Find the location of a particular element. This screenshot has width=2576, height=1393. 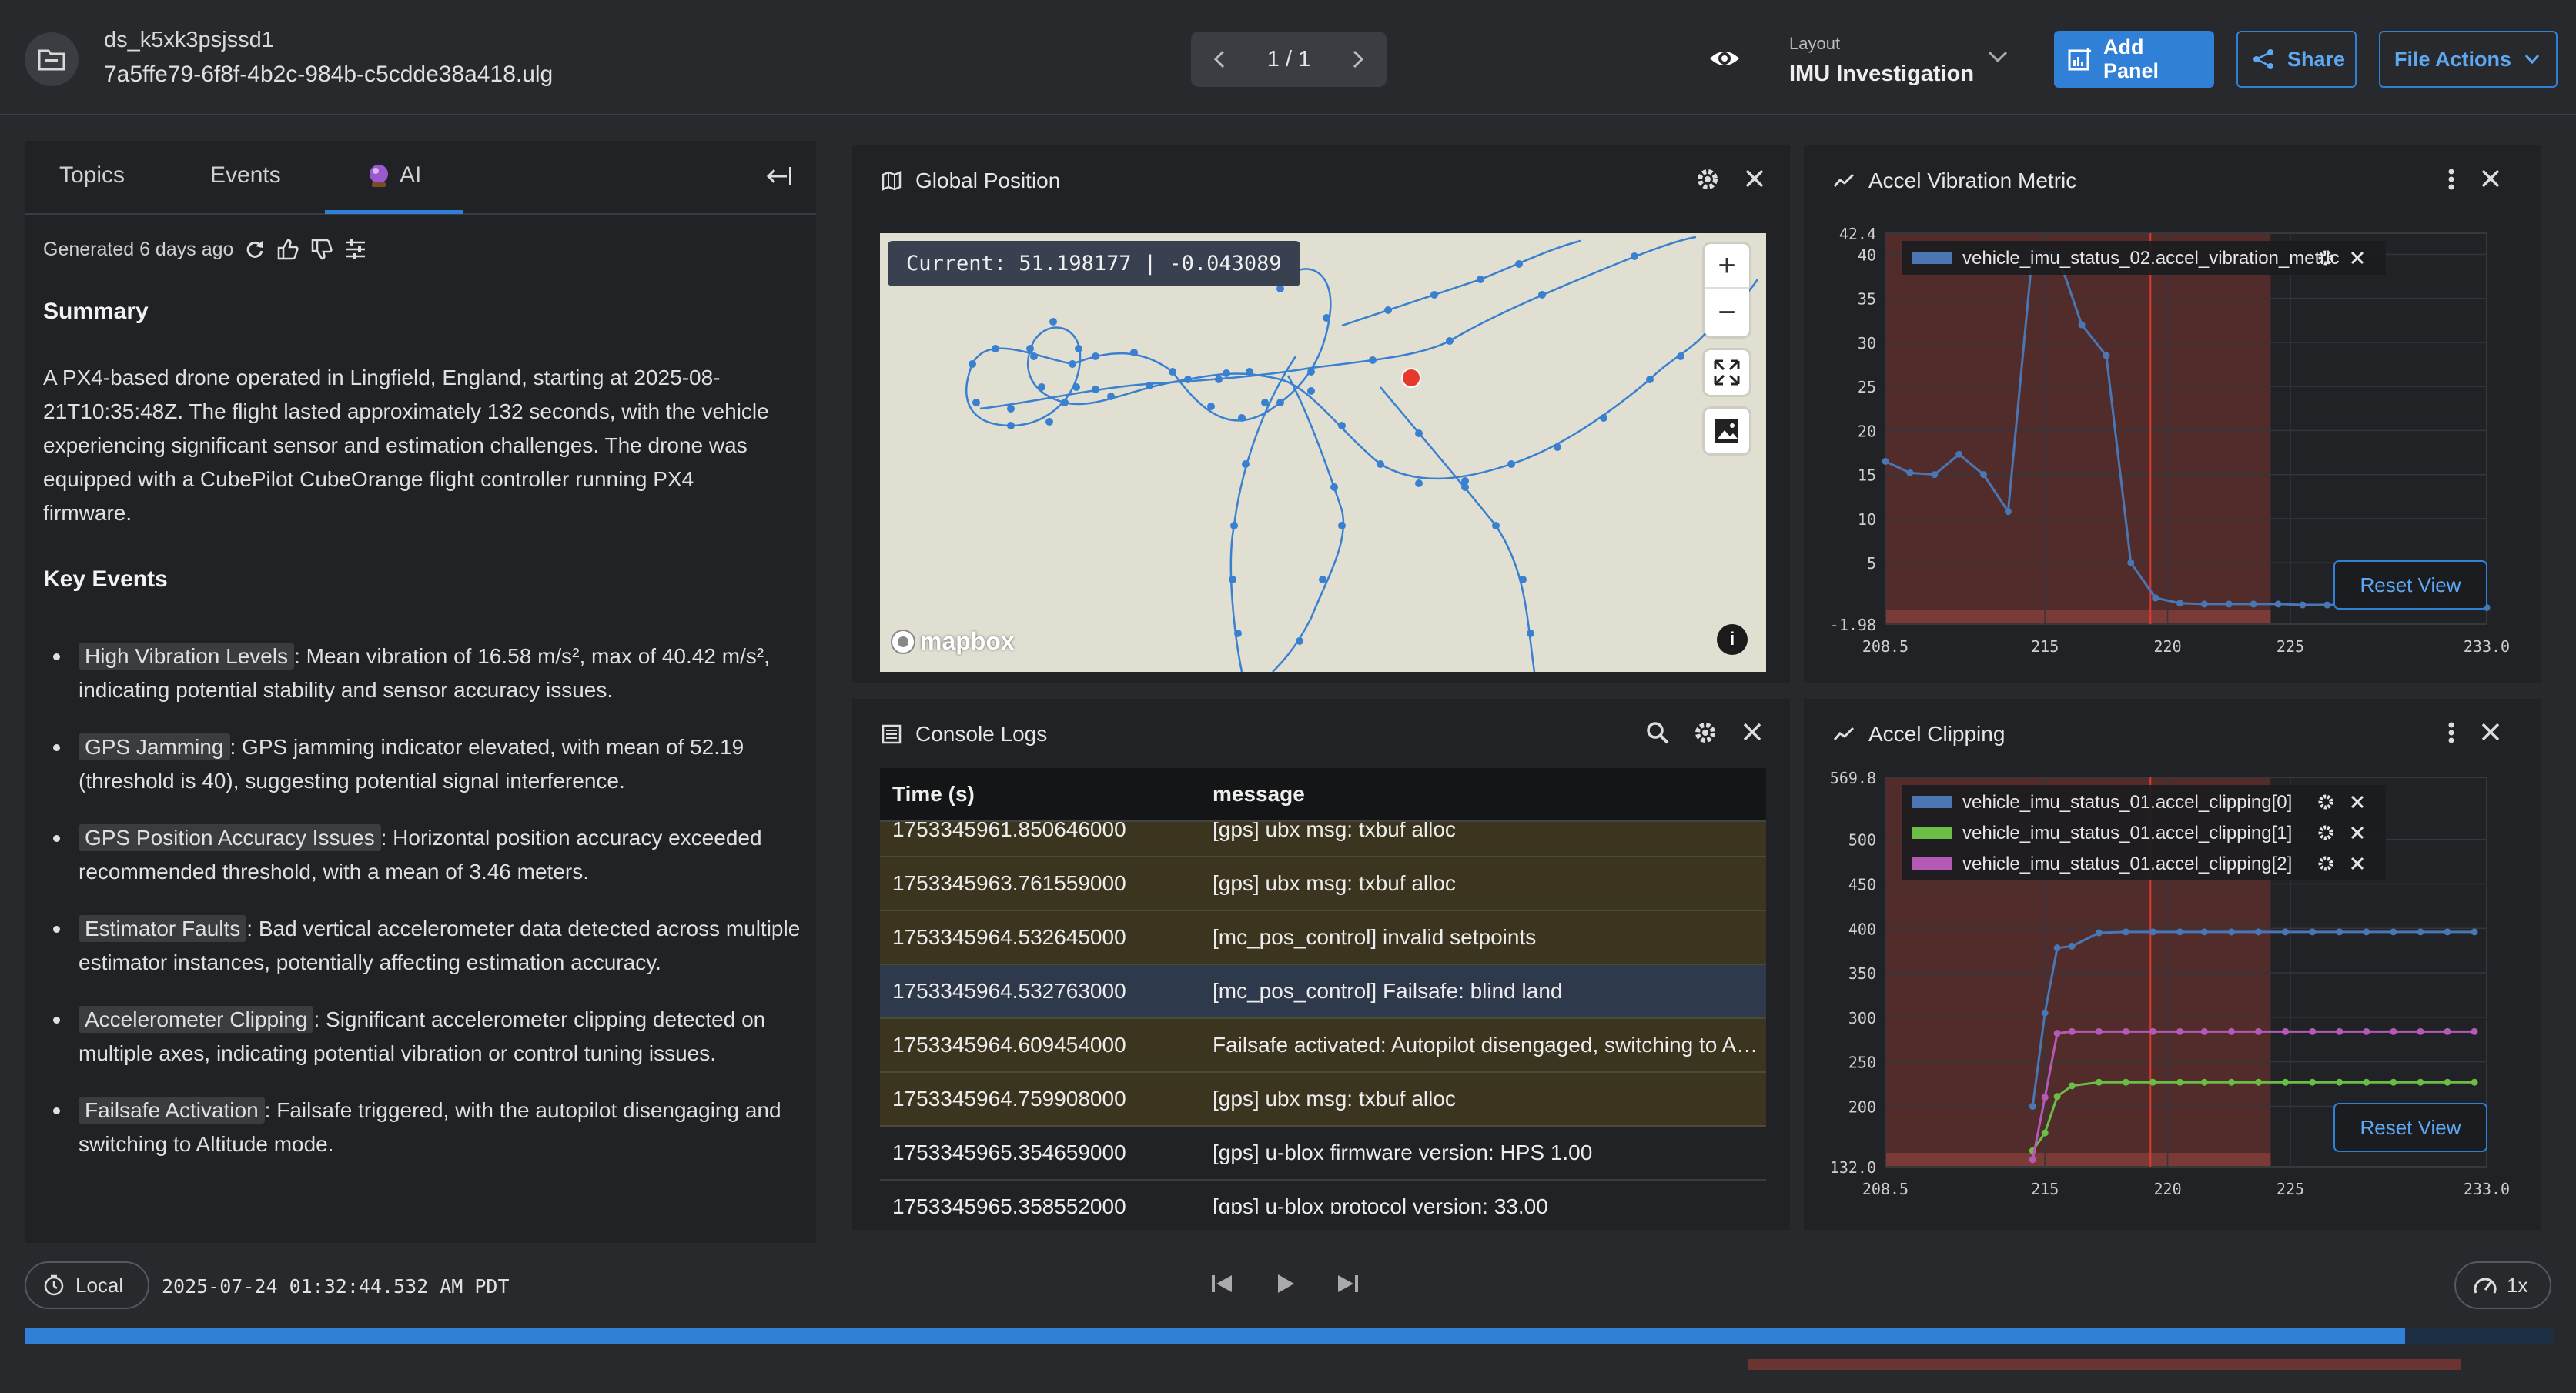

image-layer-icon is located at coordinates (1727, 431).